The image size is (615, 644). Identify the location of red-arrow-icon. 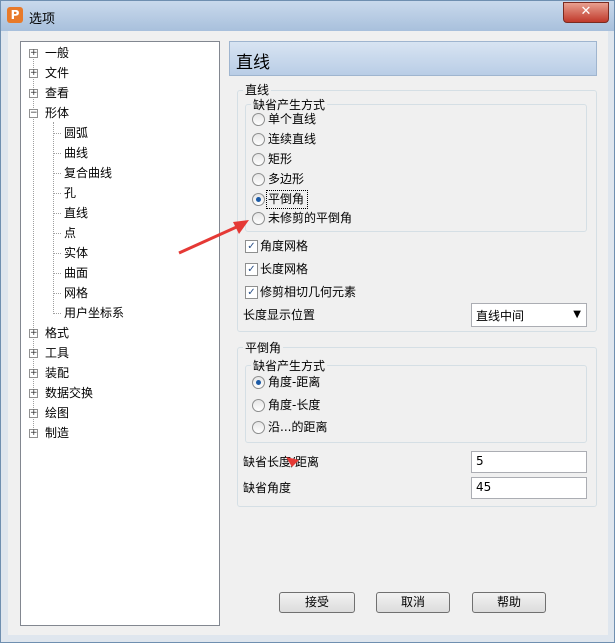
(213, 237).